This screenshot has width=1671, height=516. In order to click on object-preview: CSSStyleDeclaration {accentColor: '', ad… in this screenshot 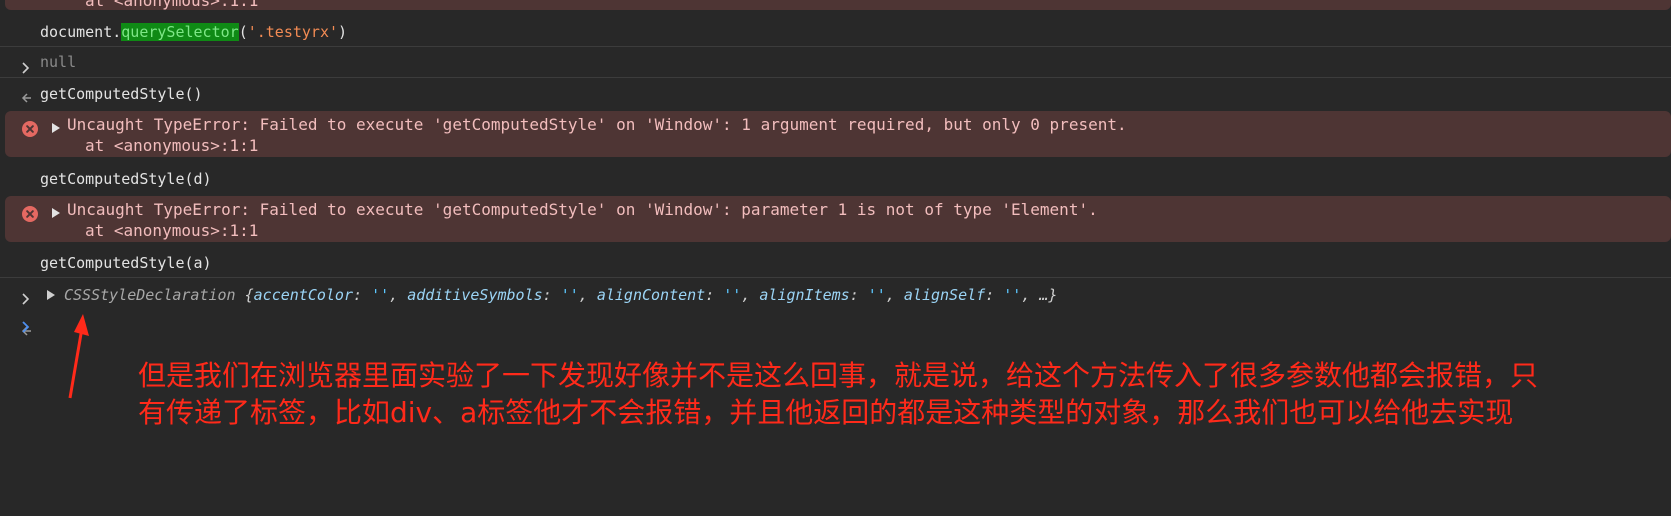, I will do `click(560, 295)`.